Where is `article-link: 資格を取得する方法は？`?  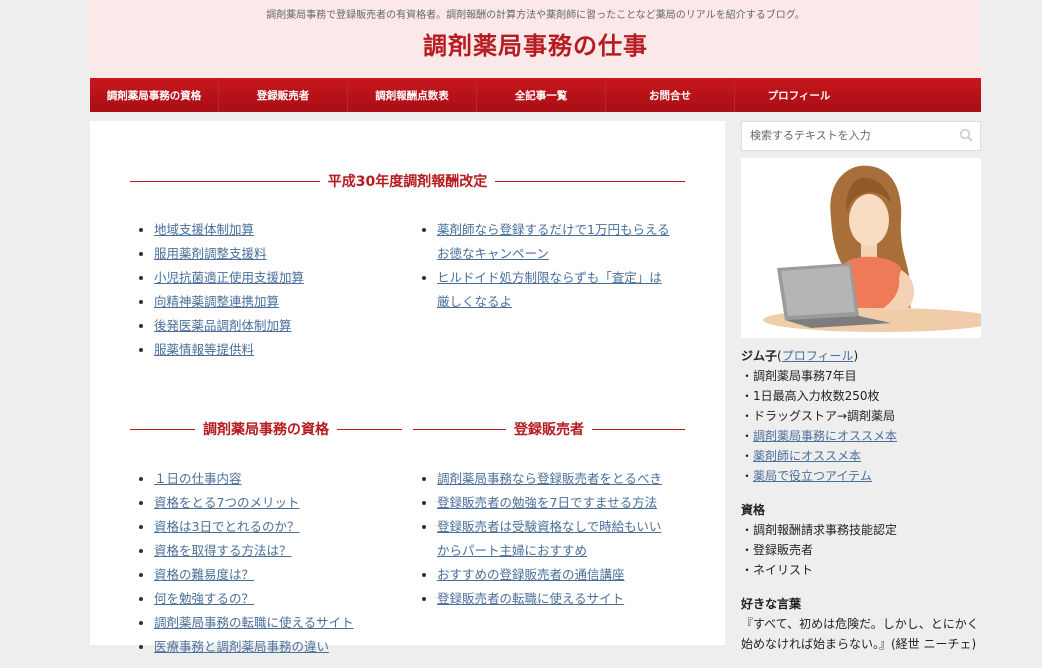 article-link: 資格を取得する方法は？ is located at coordinates (223, 550).